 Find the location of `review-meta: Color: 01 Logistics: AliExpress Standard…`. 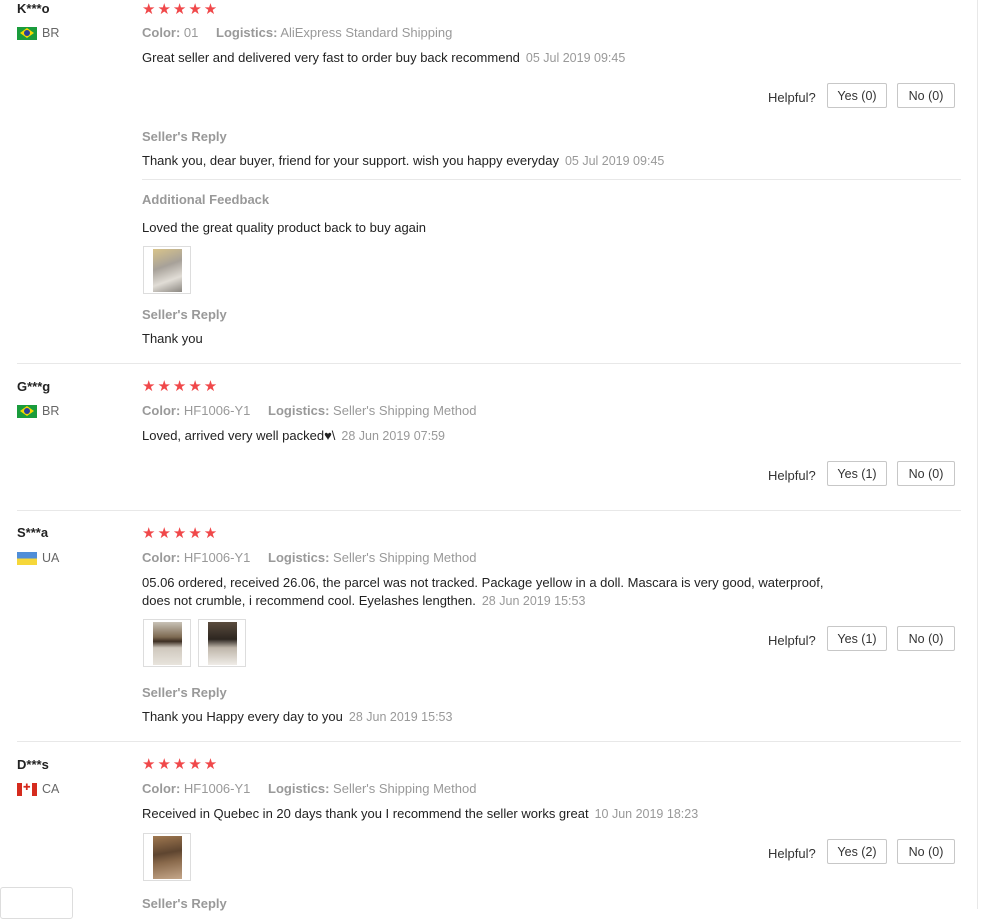

review-meta: Color: 01 Logistics: AliExpress Standard… is located at coordinates (297, 32).